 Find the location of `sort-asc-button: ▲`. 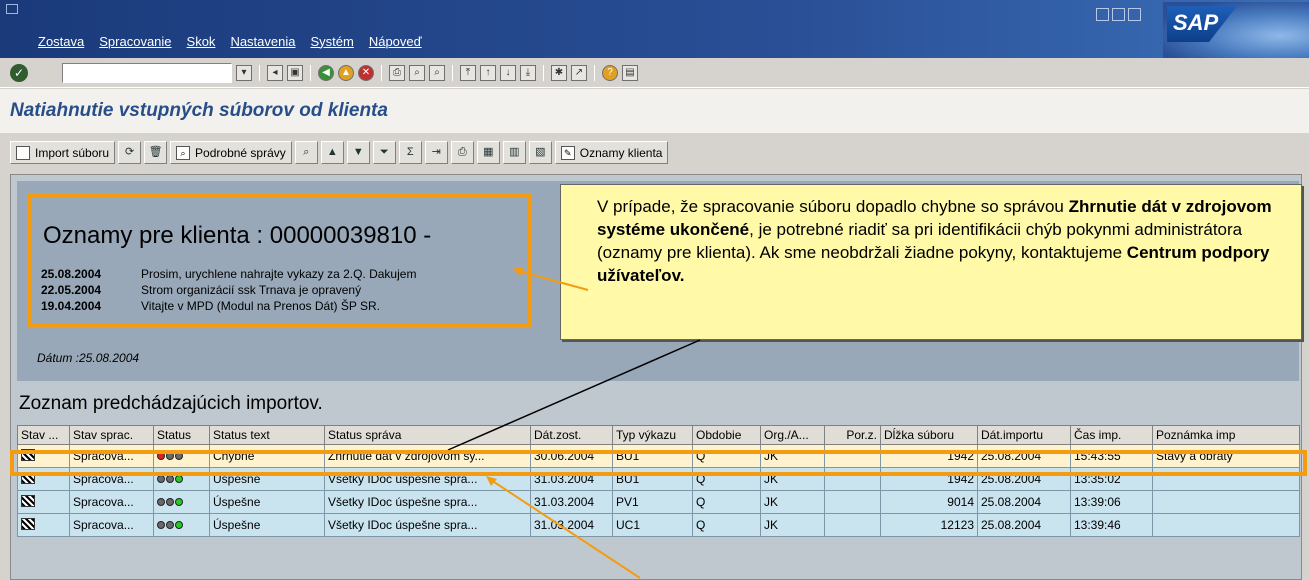

sort-asc-button: ▲ is located at coordinates (332, 152).